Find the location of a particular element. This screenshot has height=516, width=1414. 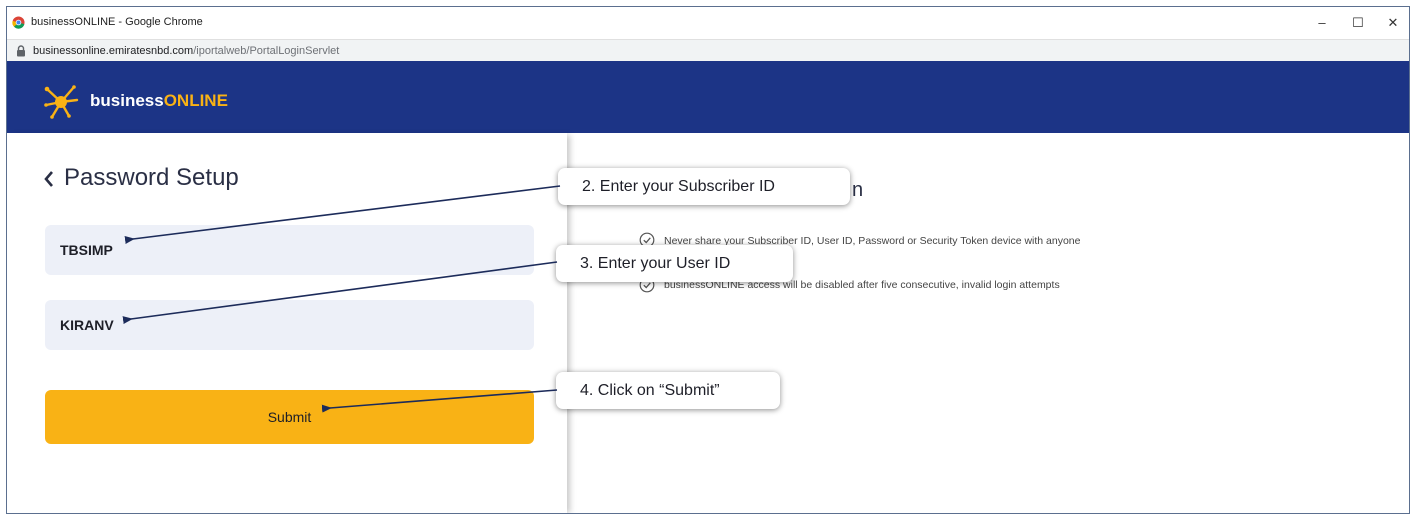

business-online-logo-icon is located at coordinates (61, 102).